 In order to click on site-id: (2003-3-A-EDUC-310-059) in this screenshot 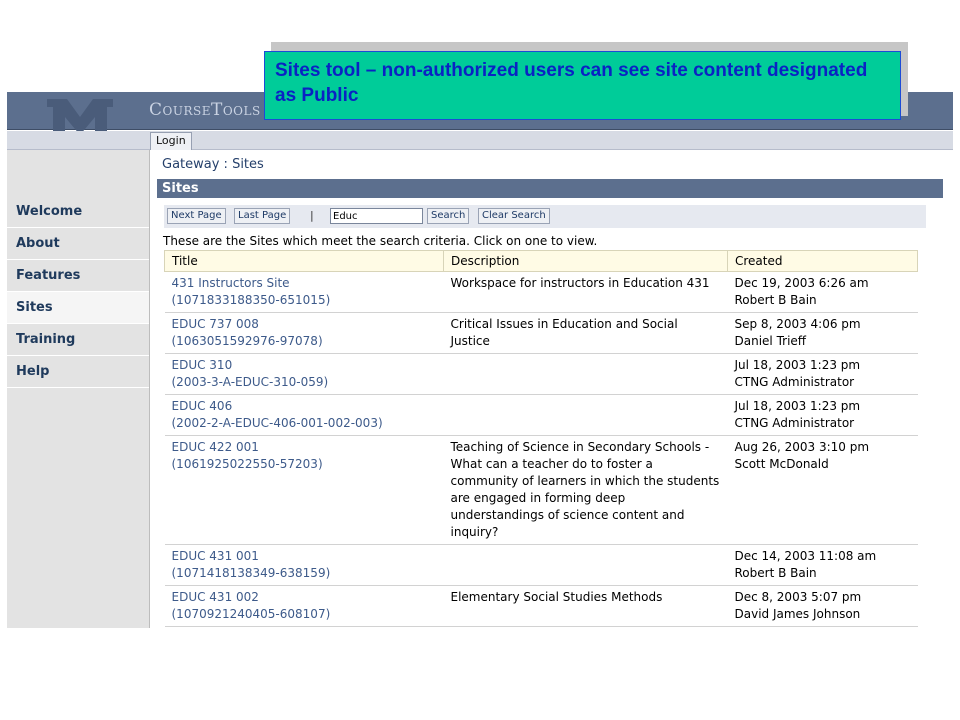, I will do `click(304, 382)`.